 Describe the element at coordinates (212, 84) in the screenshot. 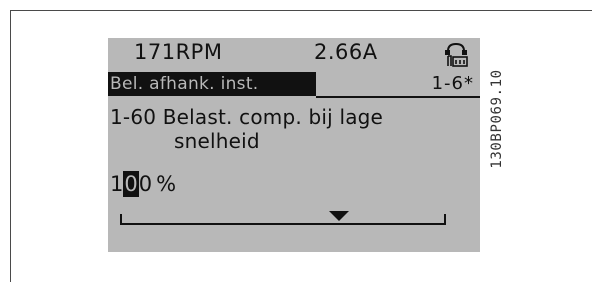

I see `menu-group-title: Bel. afhank. inst.` at that location.